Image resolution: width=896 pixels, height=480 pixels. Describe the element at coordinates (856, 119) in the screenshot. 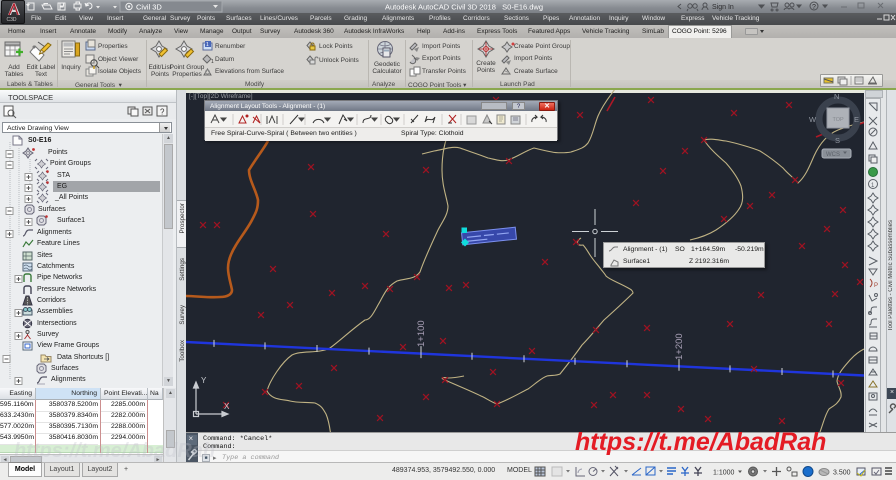

I see `svg-text: E` at that location.